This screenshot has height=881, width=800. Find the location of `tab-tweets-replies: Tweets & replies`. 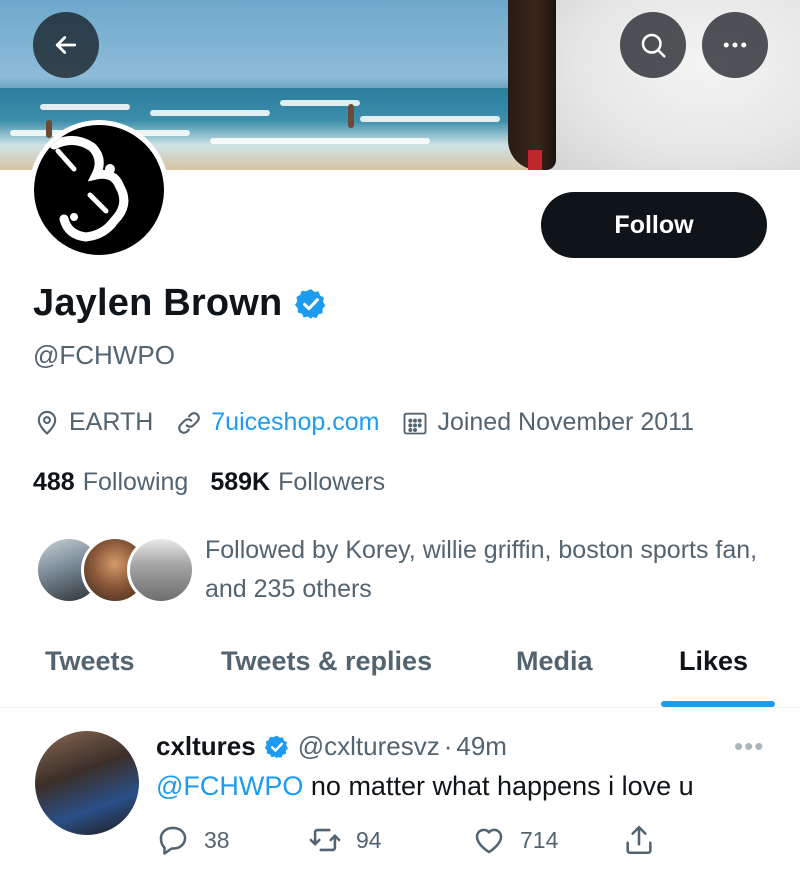

tab-tweets-replies: Tweets & replies is located at coordinates (326, 661).